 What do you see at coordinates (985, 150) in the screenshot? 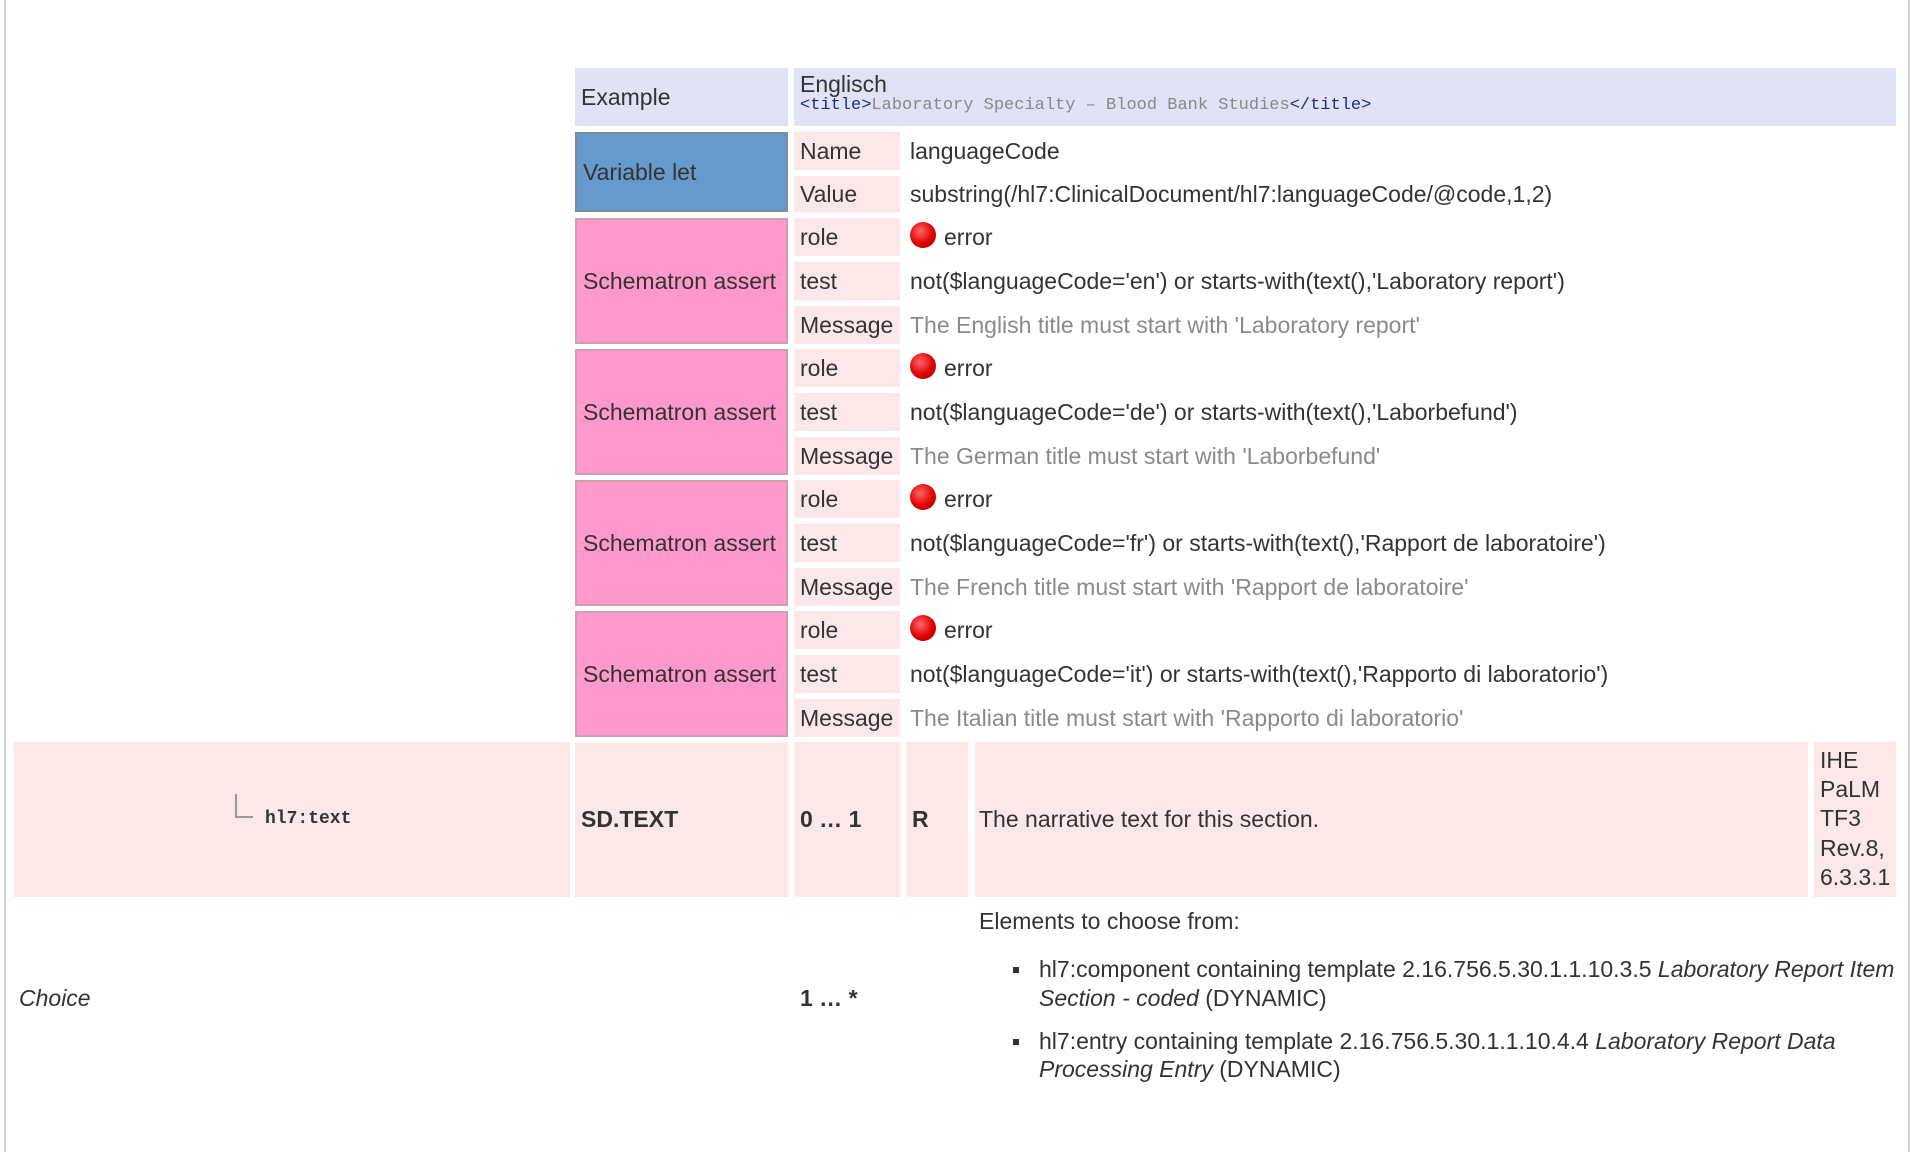
I see `variable-name-value-text: languageCode` at bounding box center [985, 150].